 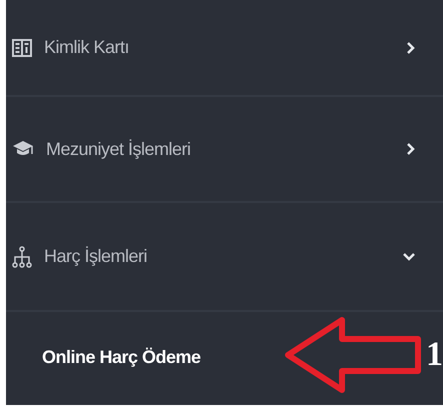 I want to click on submenu-item: Online Harç Ödeme, so click(x=103, y=357).